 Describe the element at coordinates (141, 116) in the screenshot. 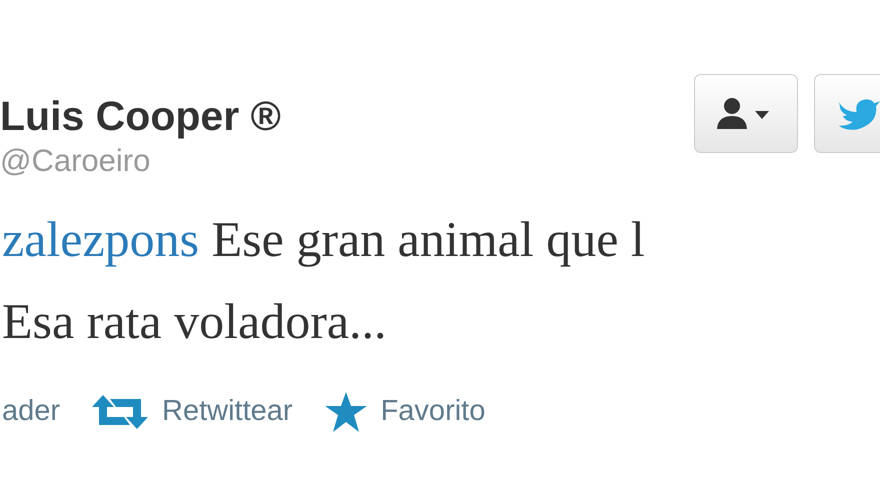

I see `author-name: Luis Cooper ®` at that location.